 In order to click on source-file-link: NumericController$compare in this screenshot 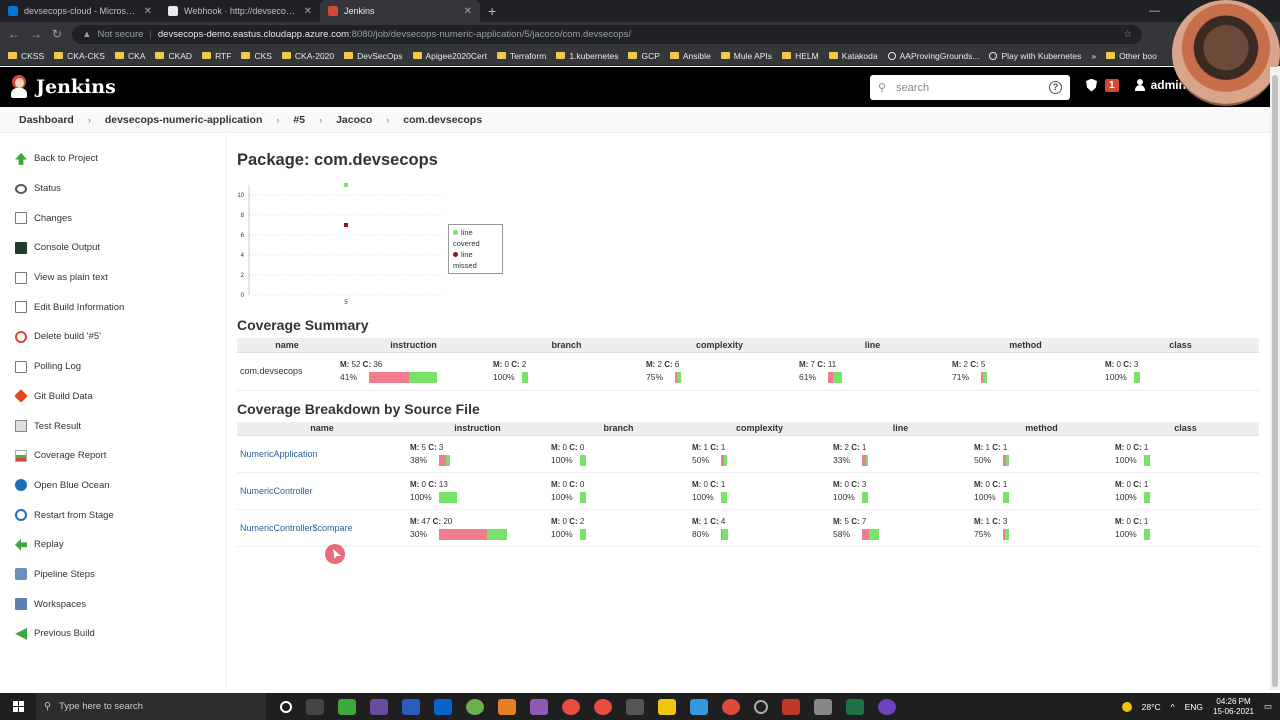, I will do `click(296, 528)`.